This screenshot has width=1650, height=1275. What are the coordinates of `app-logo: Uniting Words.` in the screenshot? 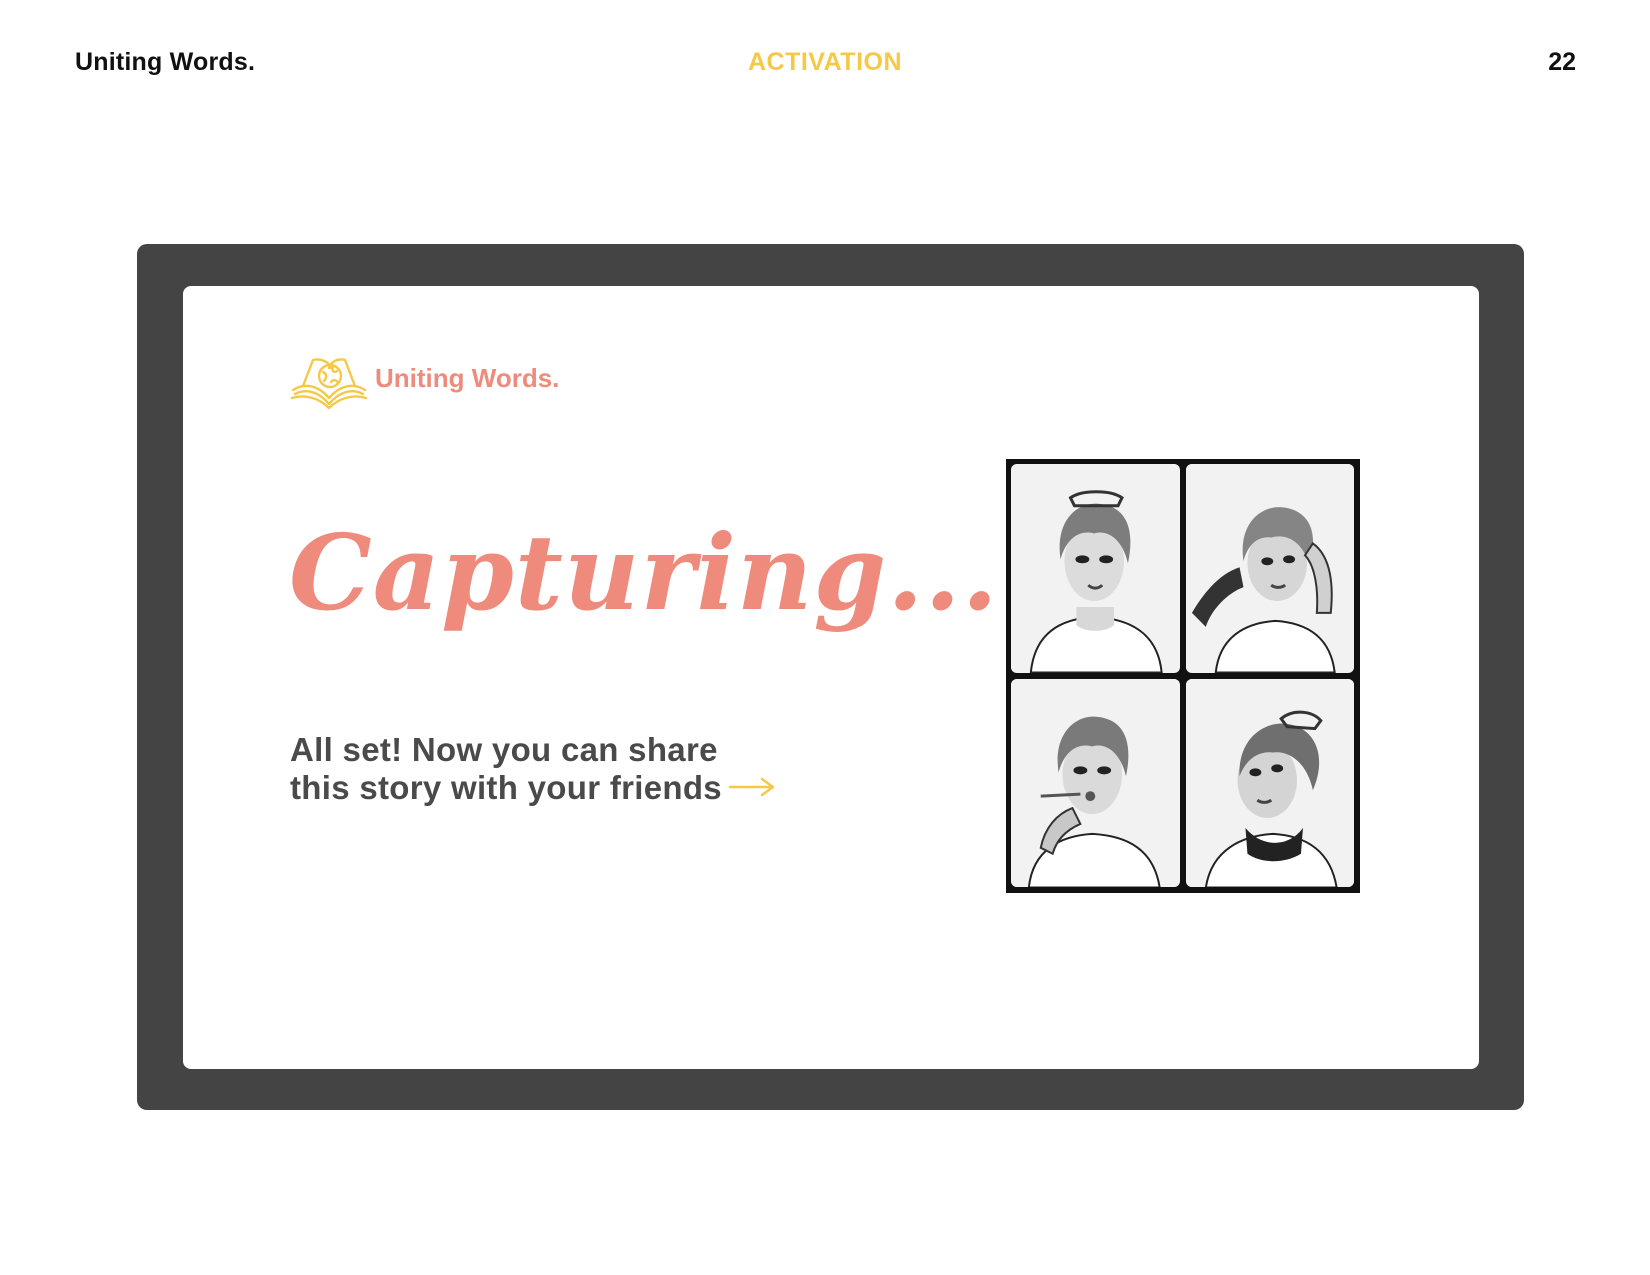 It's located at (424, 381).